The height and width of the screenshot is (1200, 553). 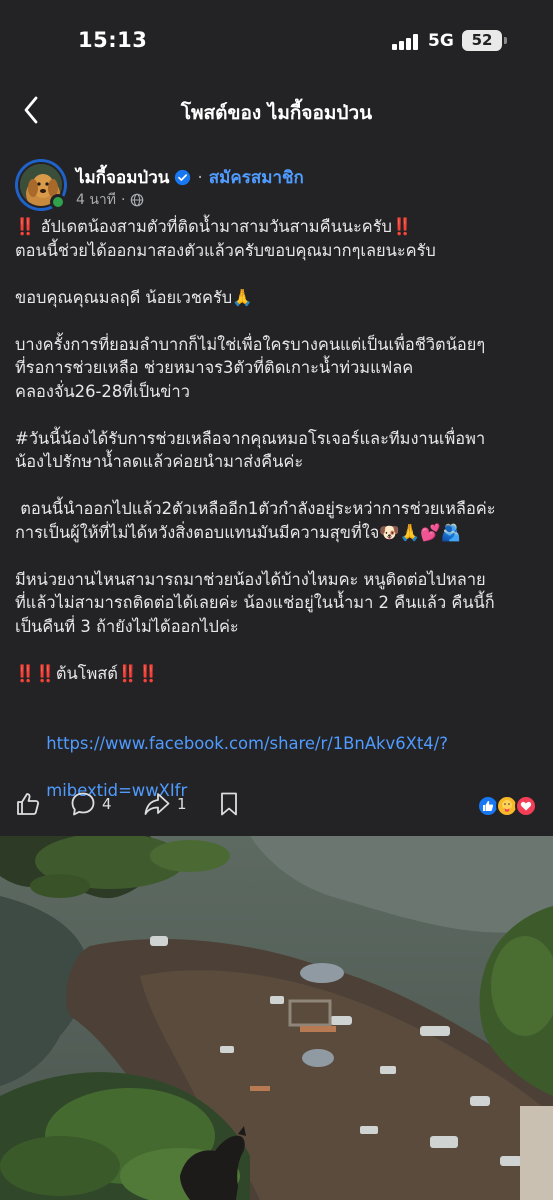 I want to click on bookmark-icon, so click(x=229, y=804).